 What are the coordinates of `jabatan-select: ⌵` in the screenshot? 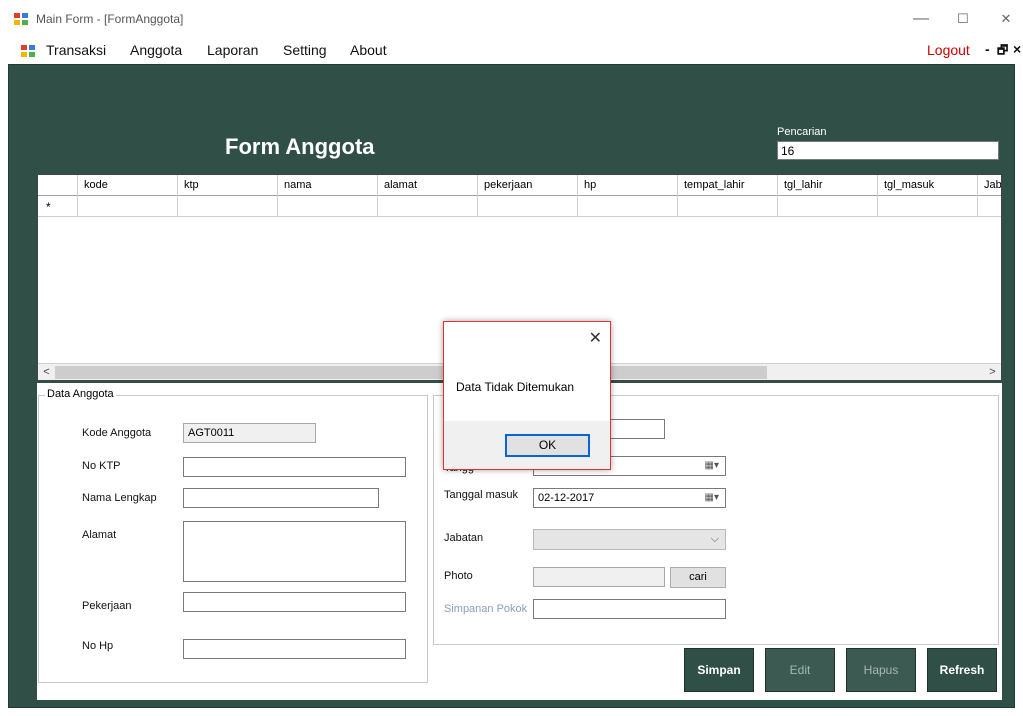 It's located at (629, 539).